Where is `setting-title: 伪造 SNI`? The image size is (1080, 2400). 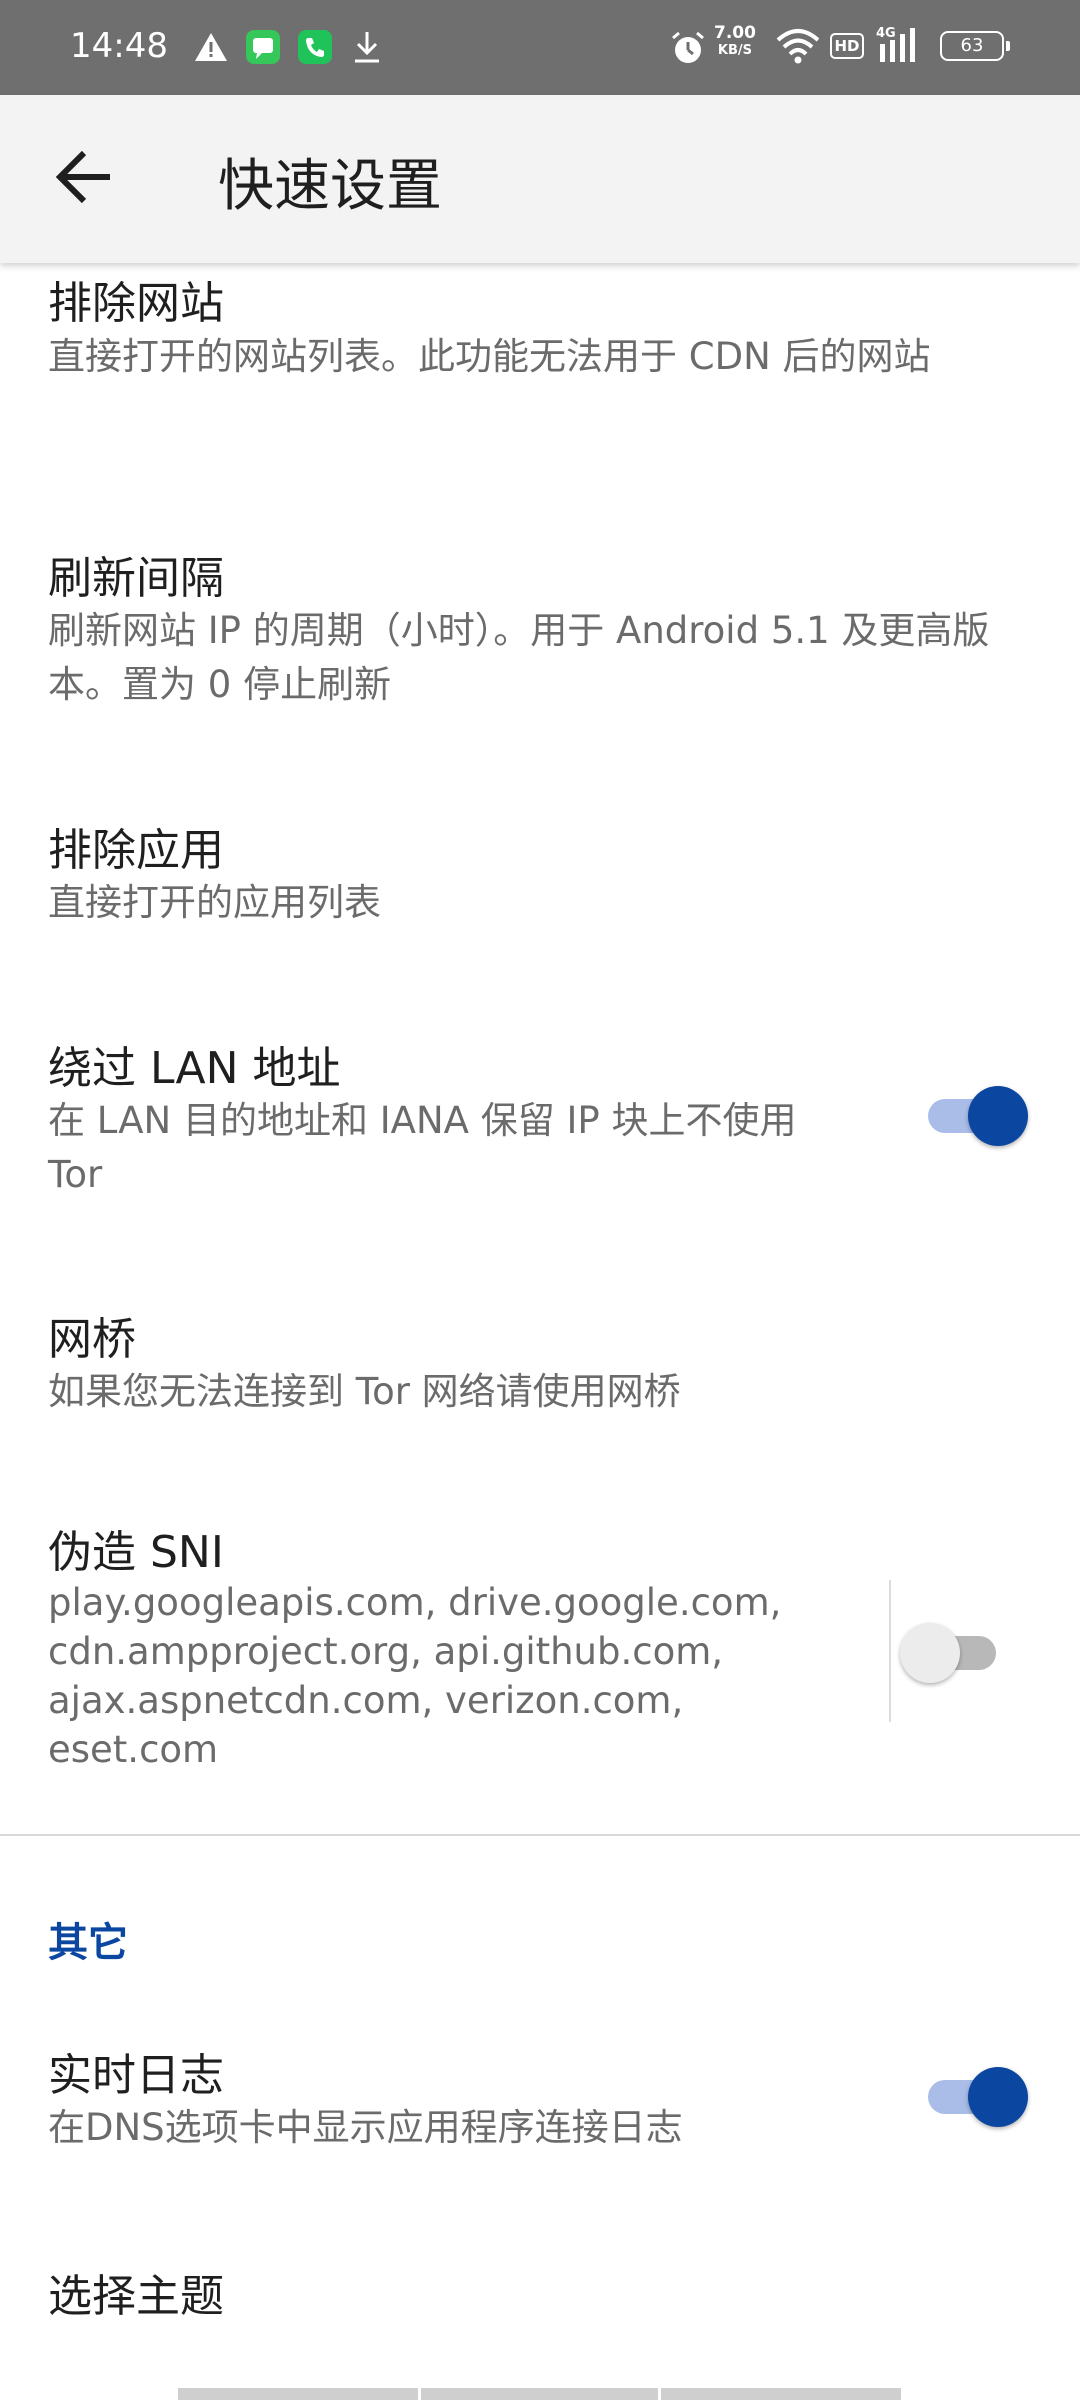
setting-title: 伪造 SNI is located at coordinates (136, 1552).